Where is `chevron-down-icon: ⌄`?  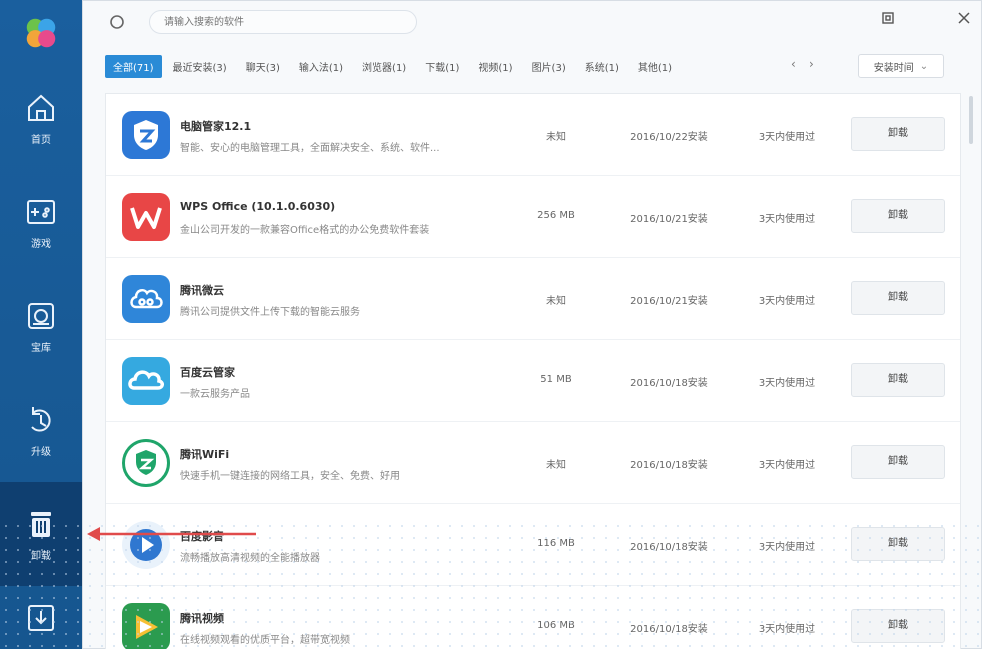 chevron-down-icon: ⌄ is located at coordinates (924, 66).